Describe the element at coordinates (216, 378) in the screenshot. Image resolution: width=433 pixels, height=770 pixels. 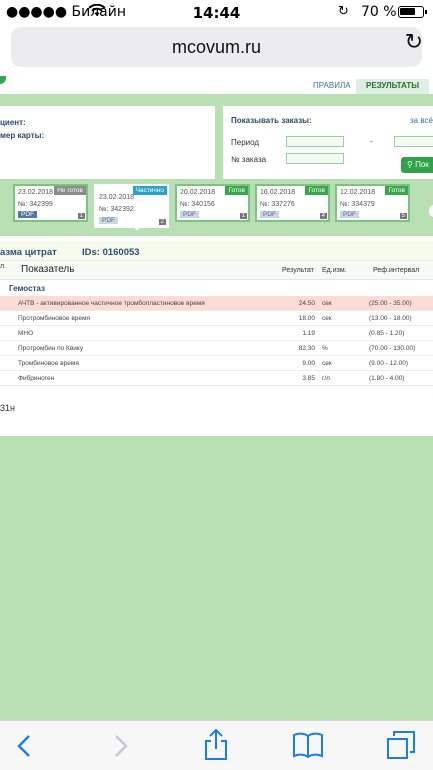
I see `result-row: Фибриноген 3.85 г/л (1.80 - 4.00)` at that location.